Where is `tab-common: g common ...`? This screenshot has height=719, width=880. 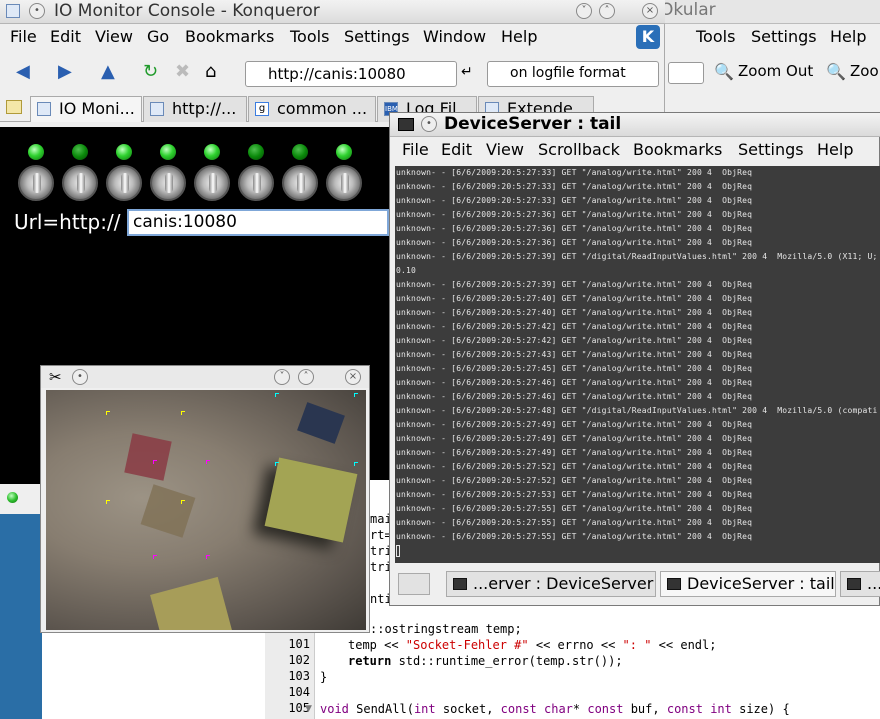
tab-common: g common ... is located at coordinates (312, 109).